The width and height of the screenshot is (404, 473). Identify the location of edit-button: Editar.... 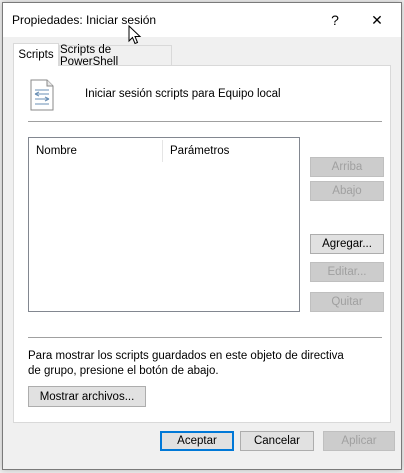
(347, 272).